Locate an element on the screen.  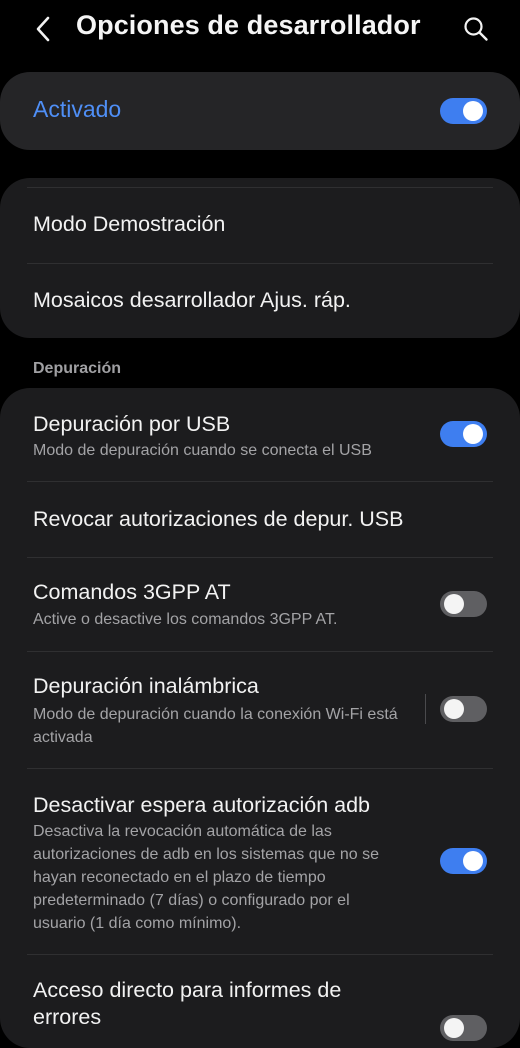
wireless-debugging-toggle is located at coordinates (463, 709).